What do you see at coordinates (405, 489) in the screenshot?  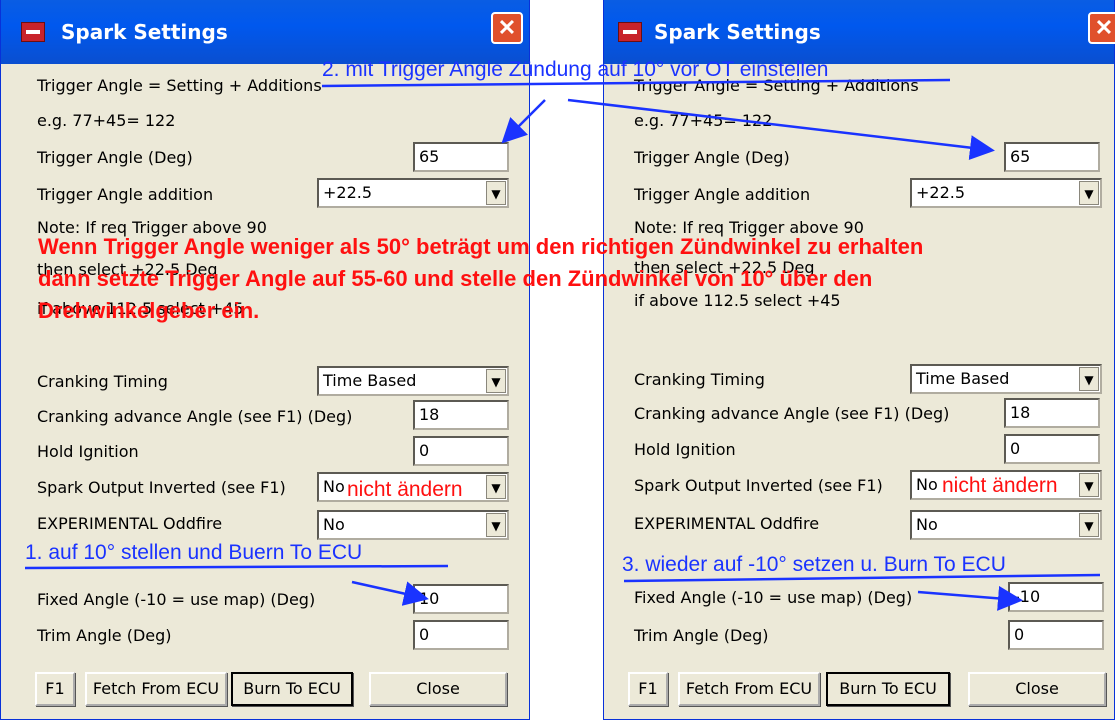 I see `annotation-nicht-aendern-left: nicht ändern` at bounding box center [405, 489].